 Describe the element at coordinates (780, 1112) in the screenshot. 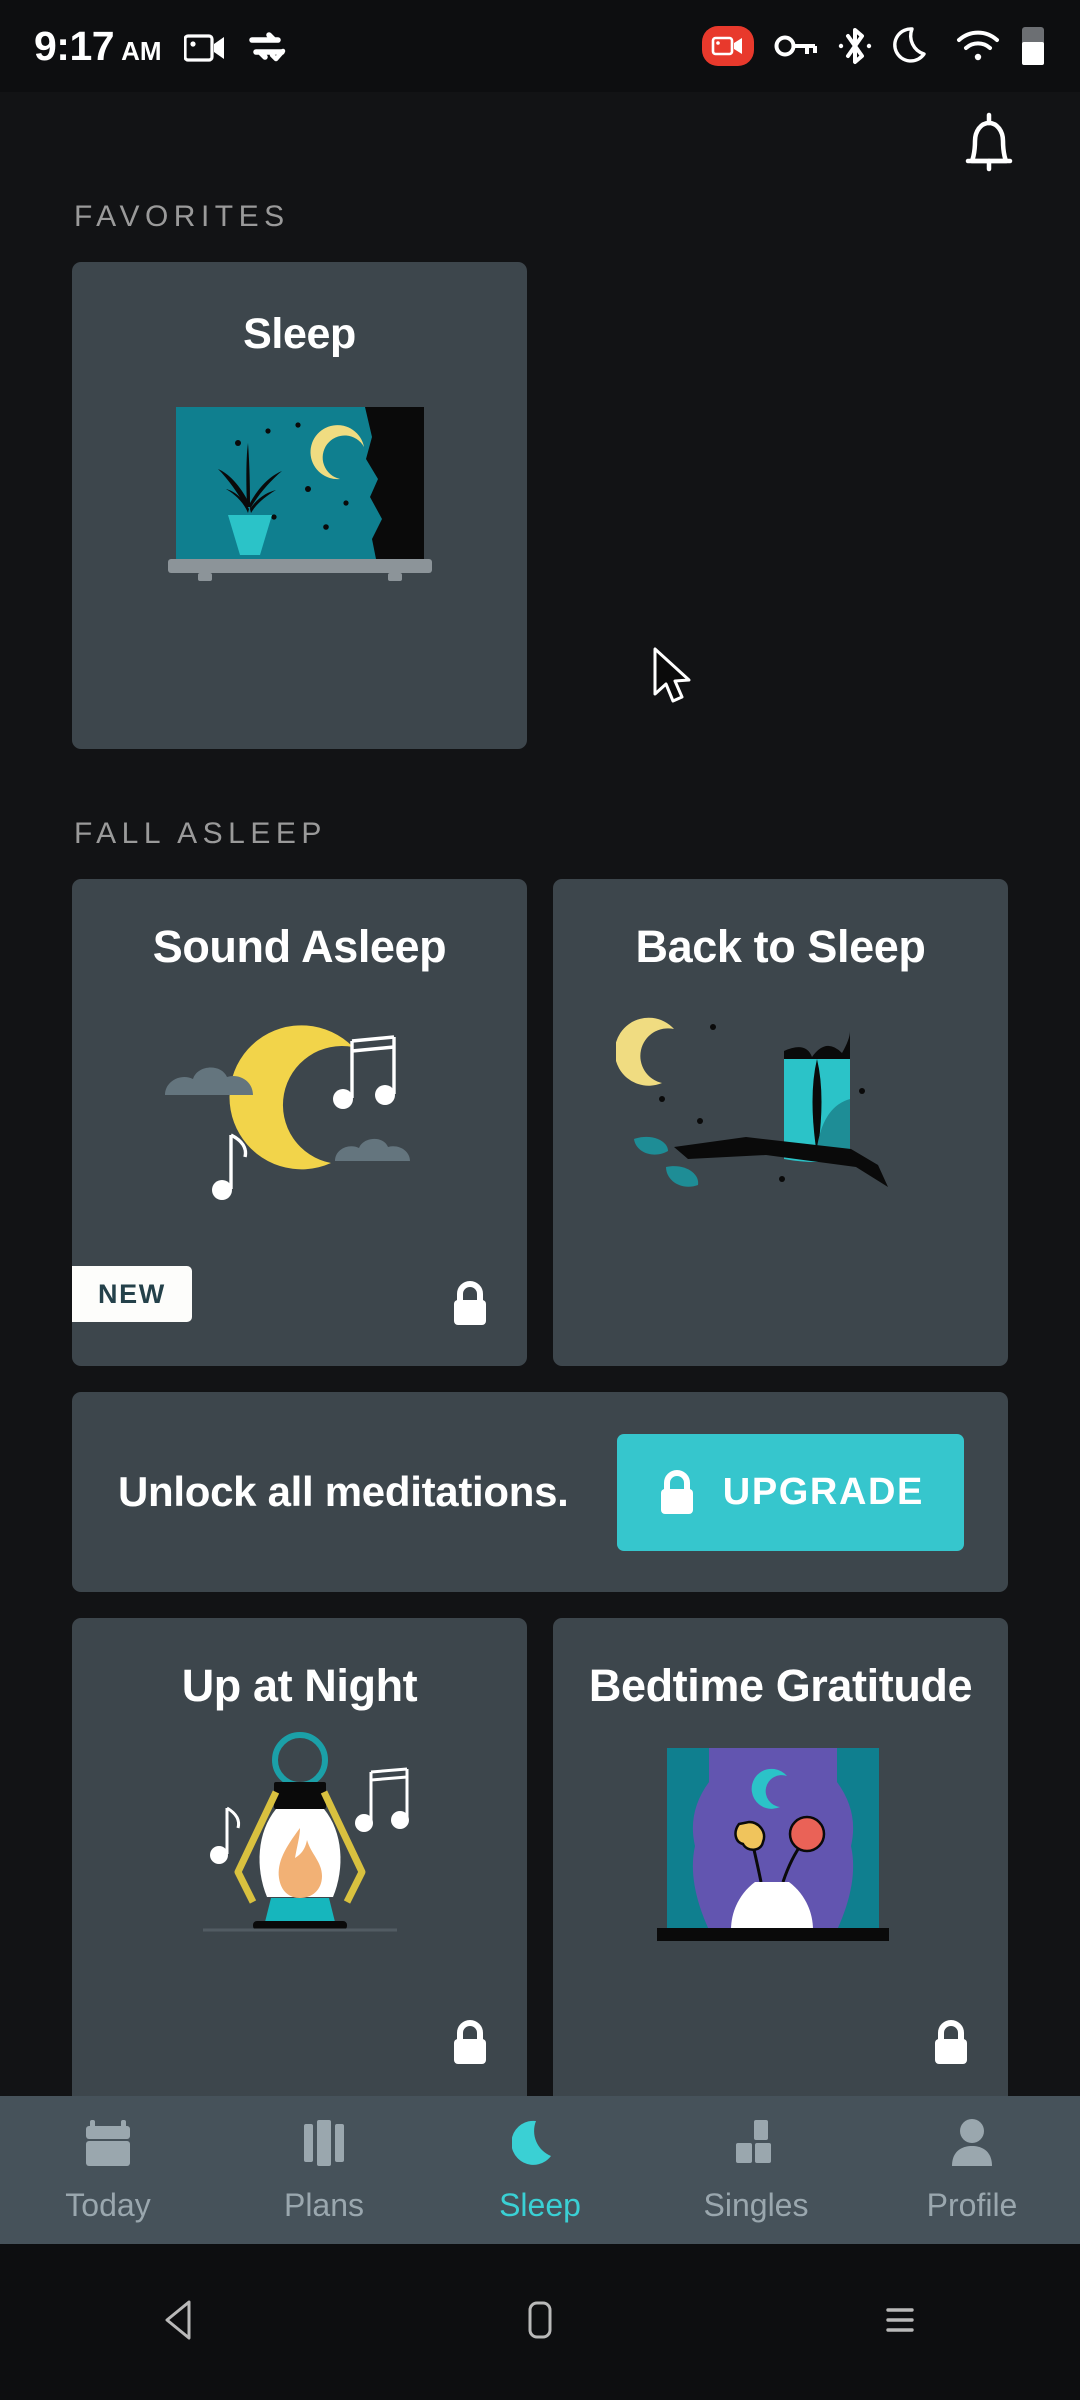

I see `owl-branch-moon-art` at that location.